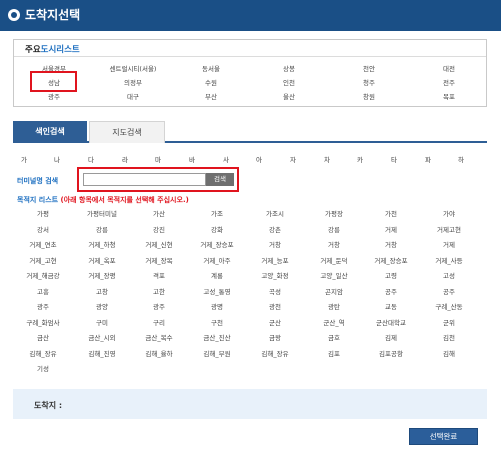  What do you see at coordinates (158, 160) in the screenshot?
I see `consonant-link: 마` at bounding box center [158, 160].